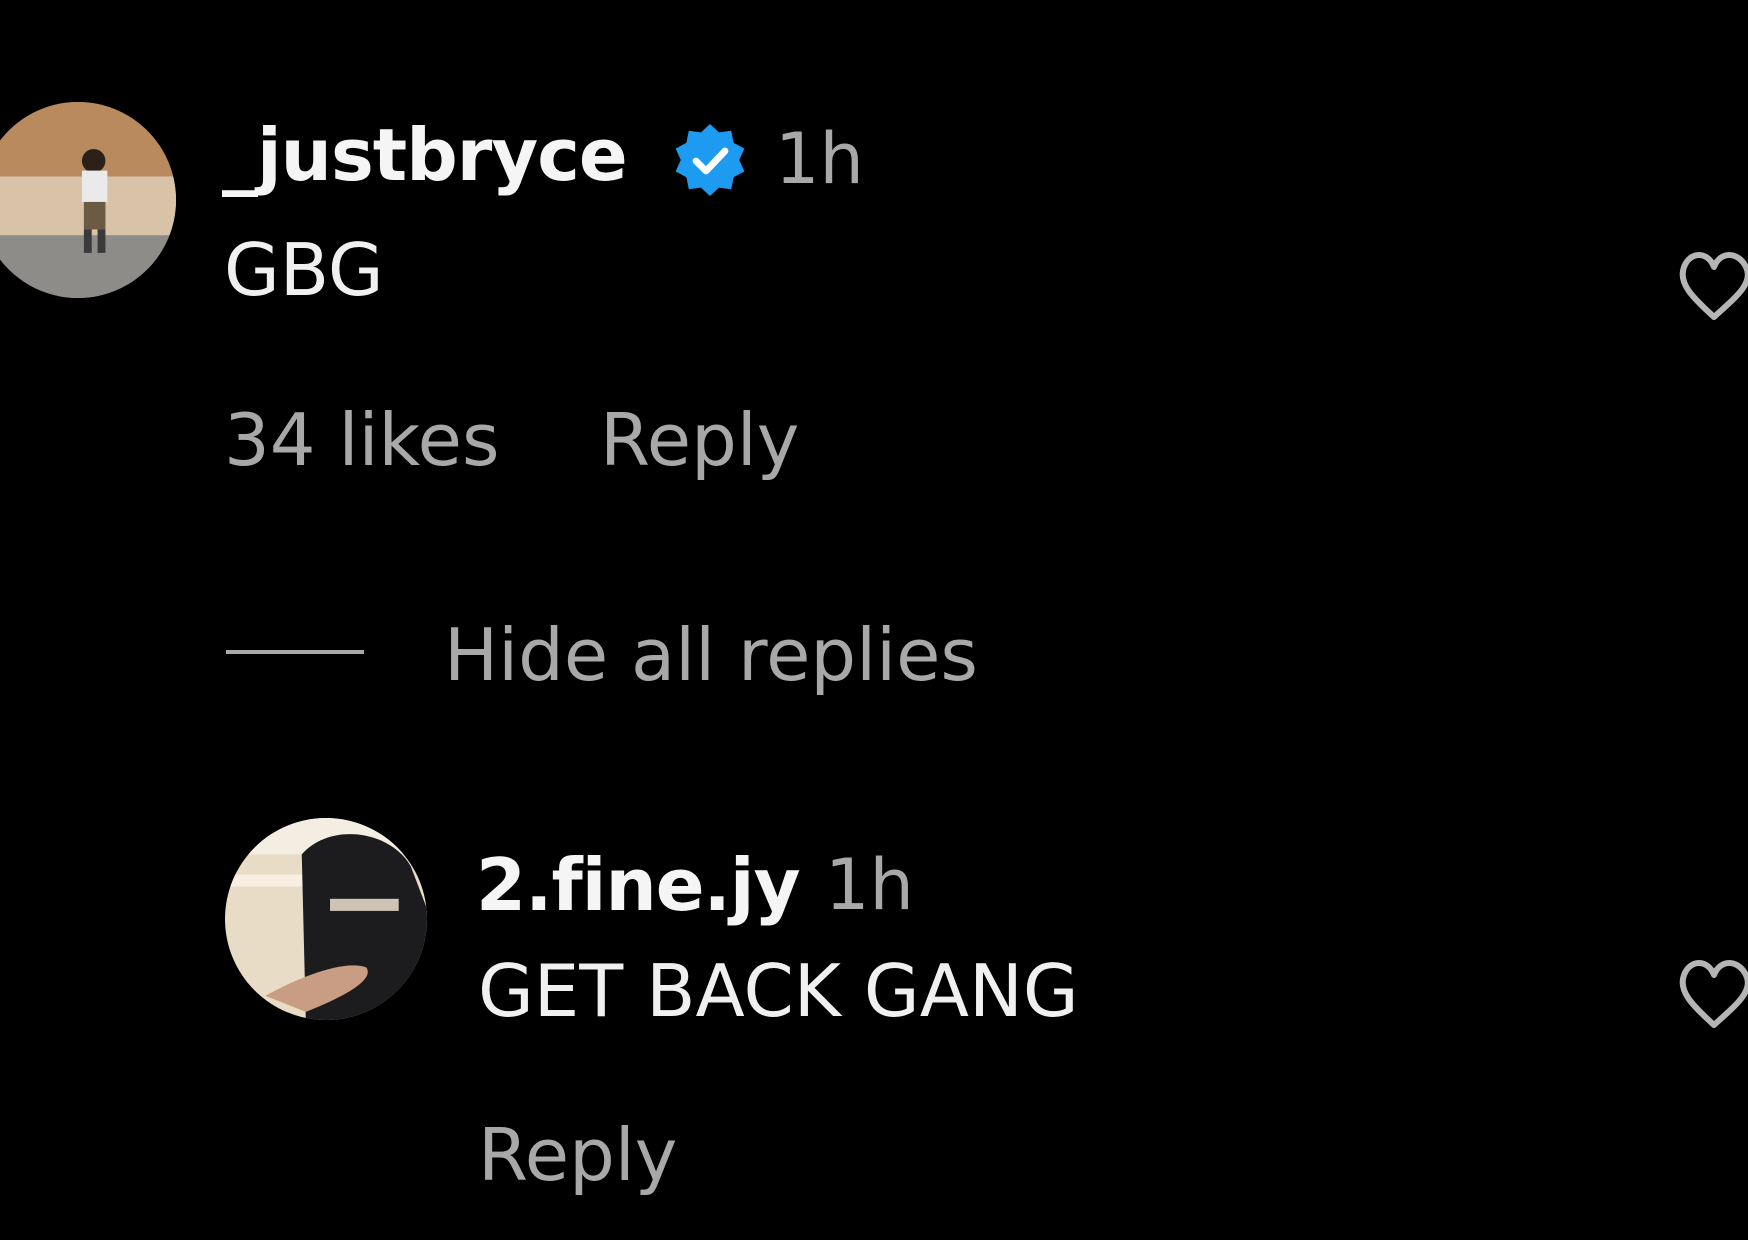 The height and width of the screenshot is (1240, 1748). What do you see at coordinates (295, 652) in the screenshot?
I see `replies-divider-line` at bounding box center [295, 652].